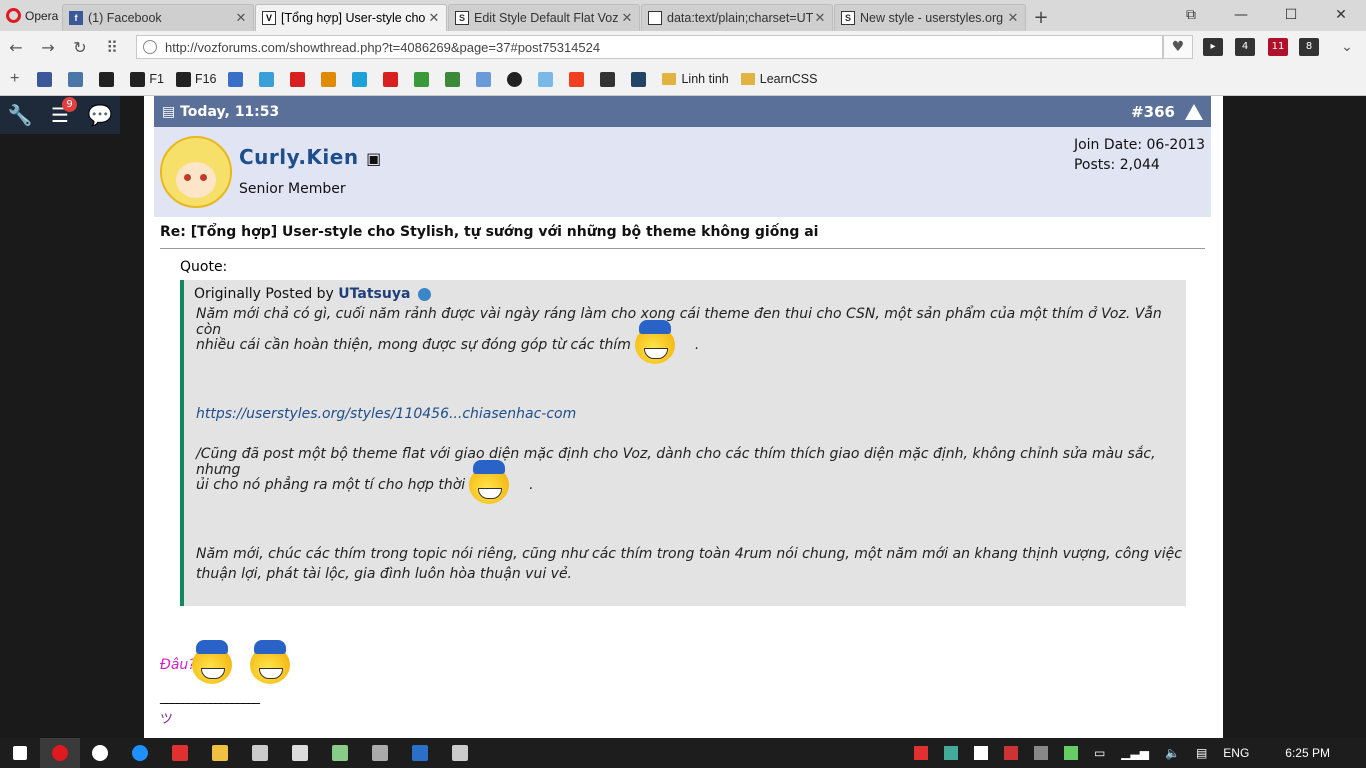 Image resolution: width=1366 pixels, height=768 pixels. Describe the element at coordinates (299, 157) in the screenshot. I see `username-text: Curly.Kien` at that location.